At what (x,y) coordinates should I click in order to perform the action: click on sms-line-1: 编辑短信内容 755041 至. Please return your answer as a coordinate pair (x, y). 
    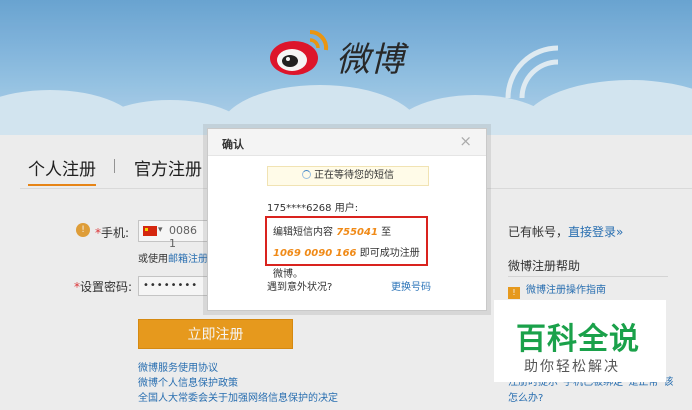
    Looking at the image, I should click on (346, 232).